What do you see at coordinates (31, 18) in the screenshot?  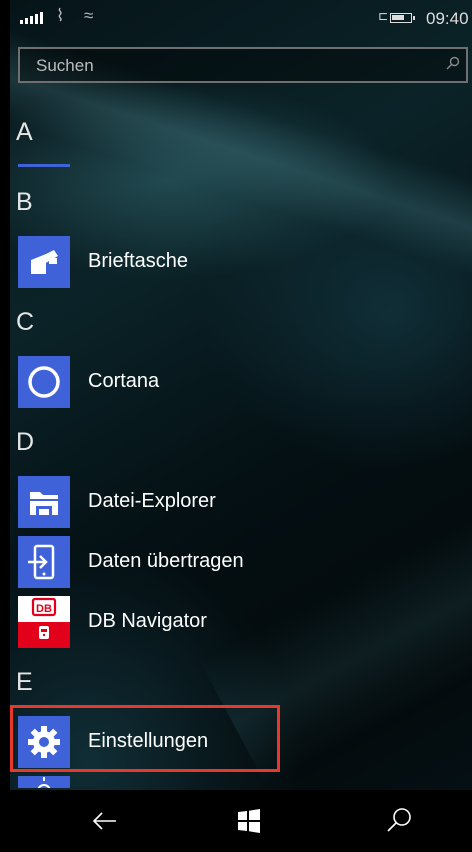 I see `signal-strength-icon` at bounding box center [31, 18].